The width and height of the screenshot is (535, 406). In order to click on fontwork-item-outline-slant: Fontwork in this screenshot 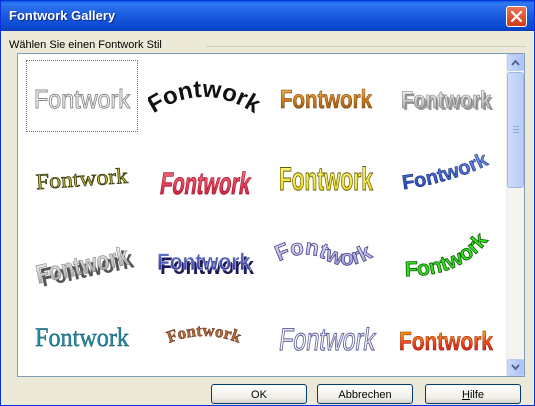, I will do `click(326, 336)`.